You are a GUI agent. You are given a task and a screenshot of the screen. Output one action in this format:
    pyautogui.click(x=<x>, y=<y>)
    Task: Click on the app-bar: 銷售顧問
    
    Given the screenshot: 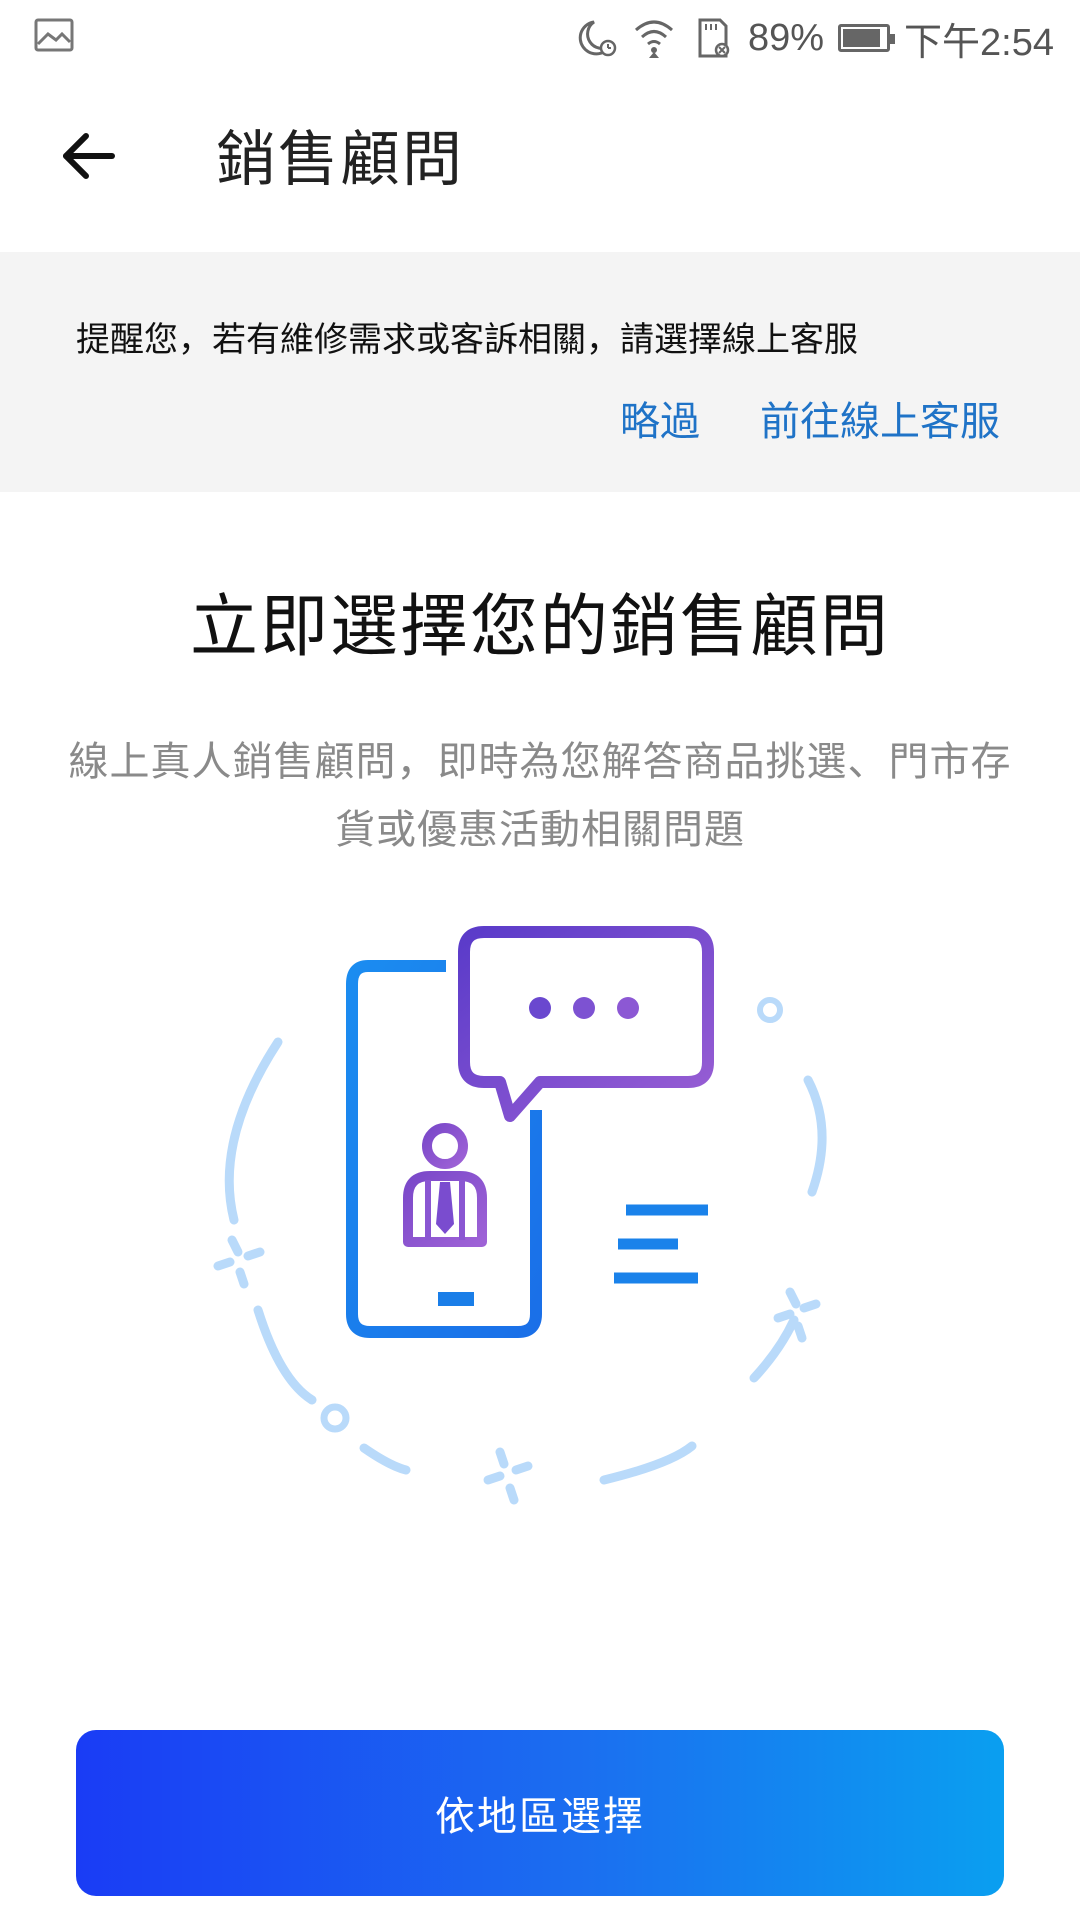 What is the action you would take?
    pyautogui.click(x=540, y=164)
    